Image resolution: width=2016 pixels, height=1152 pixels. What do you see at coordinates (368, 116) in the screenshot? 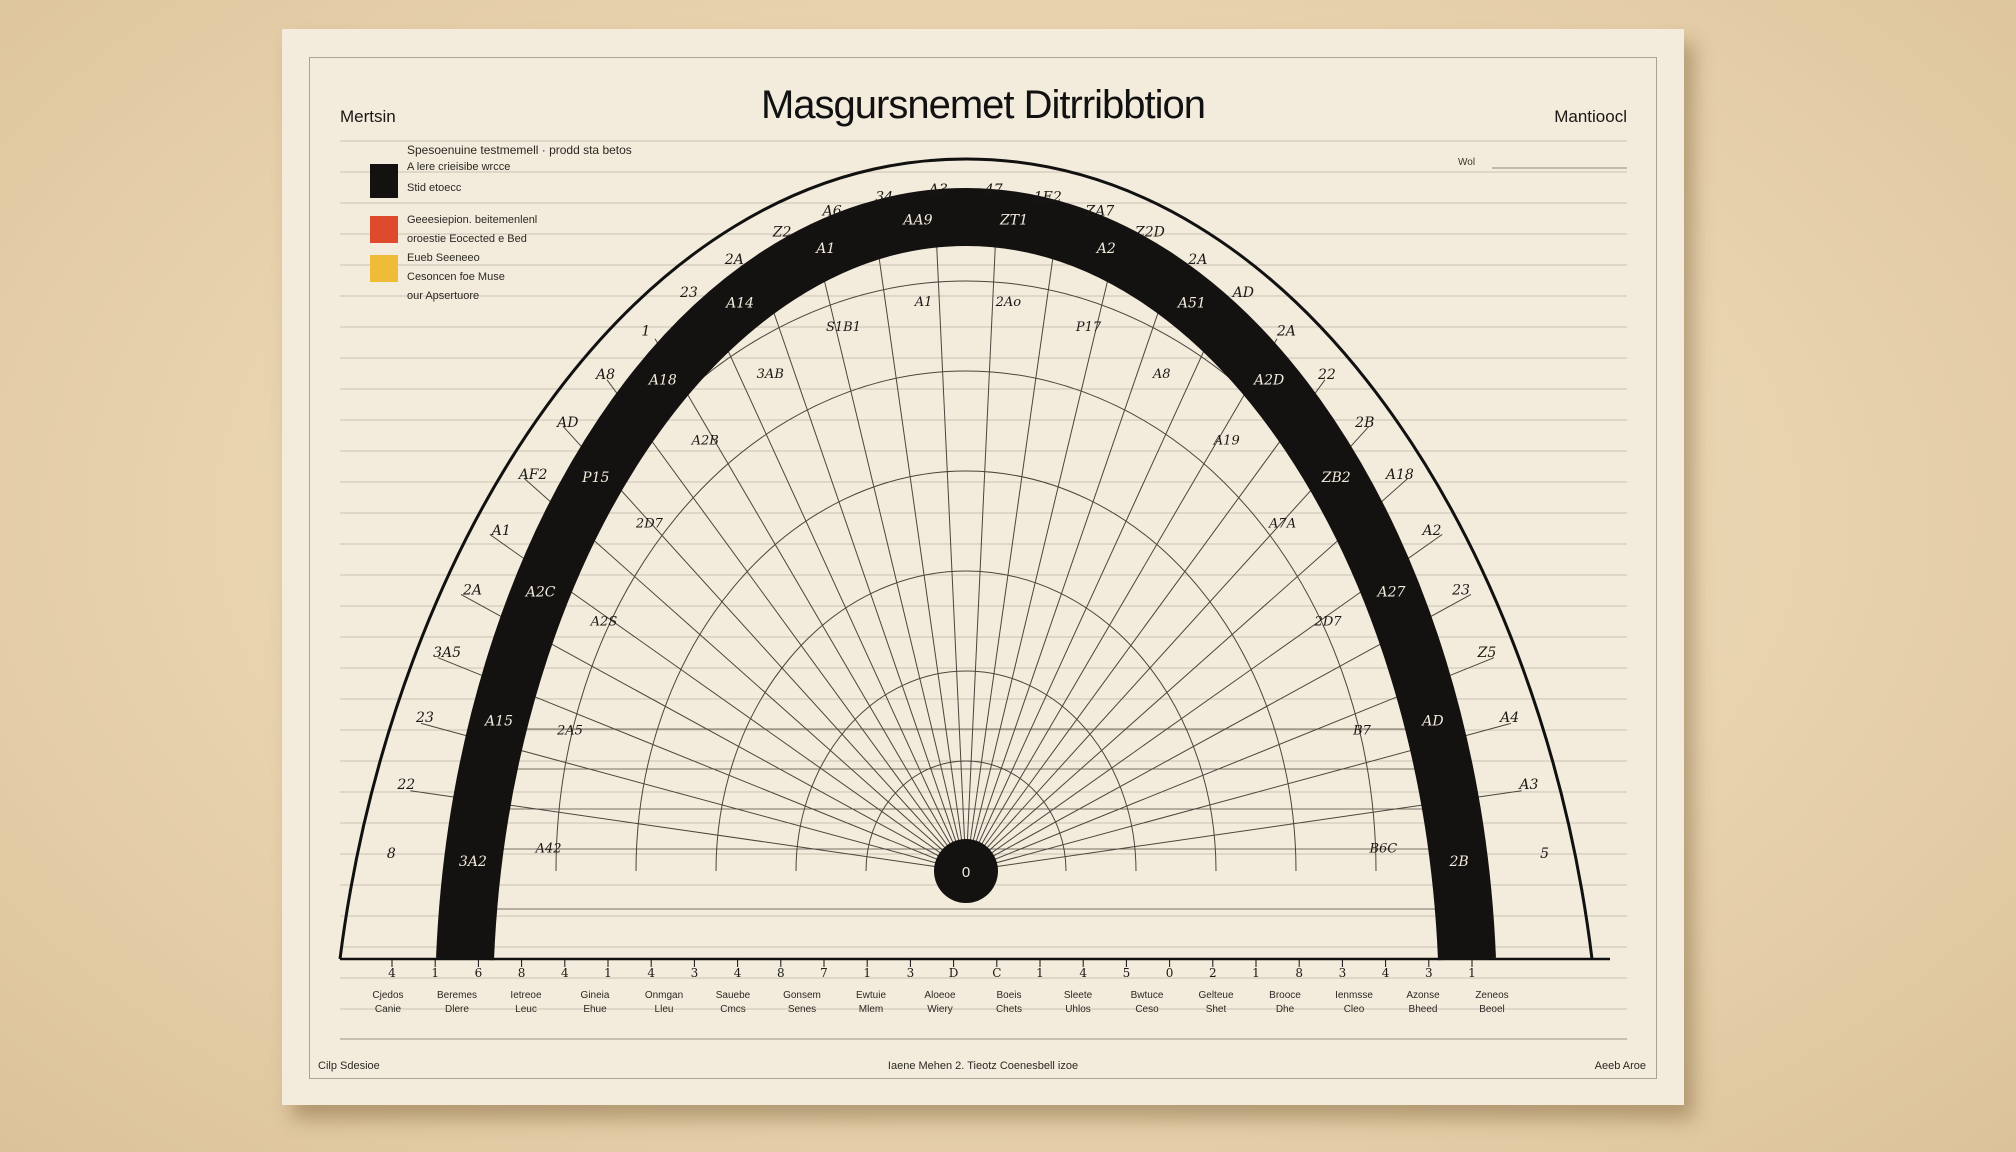
I see `corner-label-left: Mertsin` at bounding box center [368, 116].